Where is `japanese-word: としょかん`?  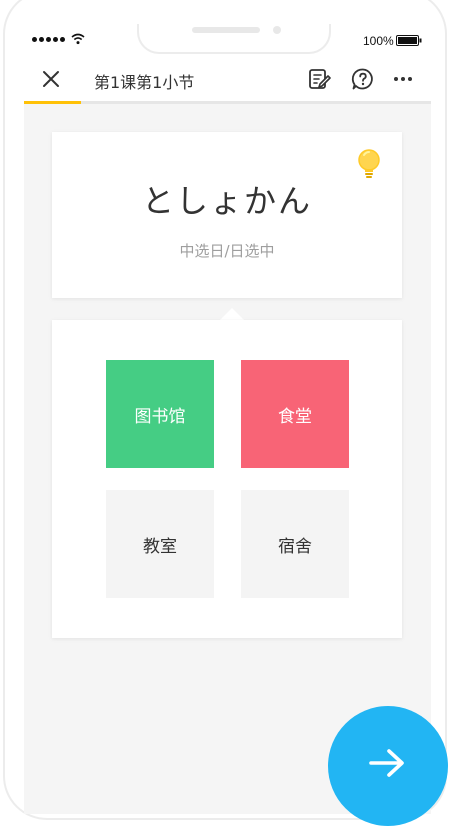
japanese-word: としょかん is located at coordinates (226, 201).